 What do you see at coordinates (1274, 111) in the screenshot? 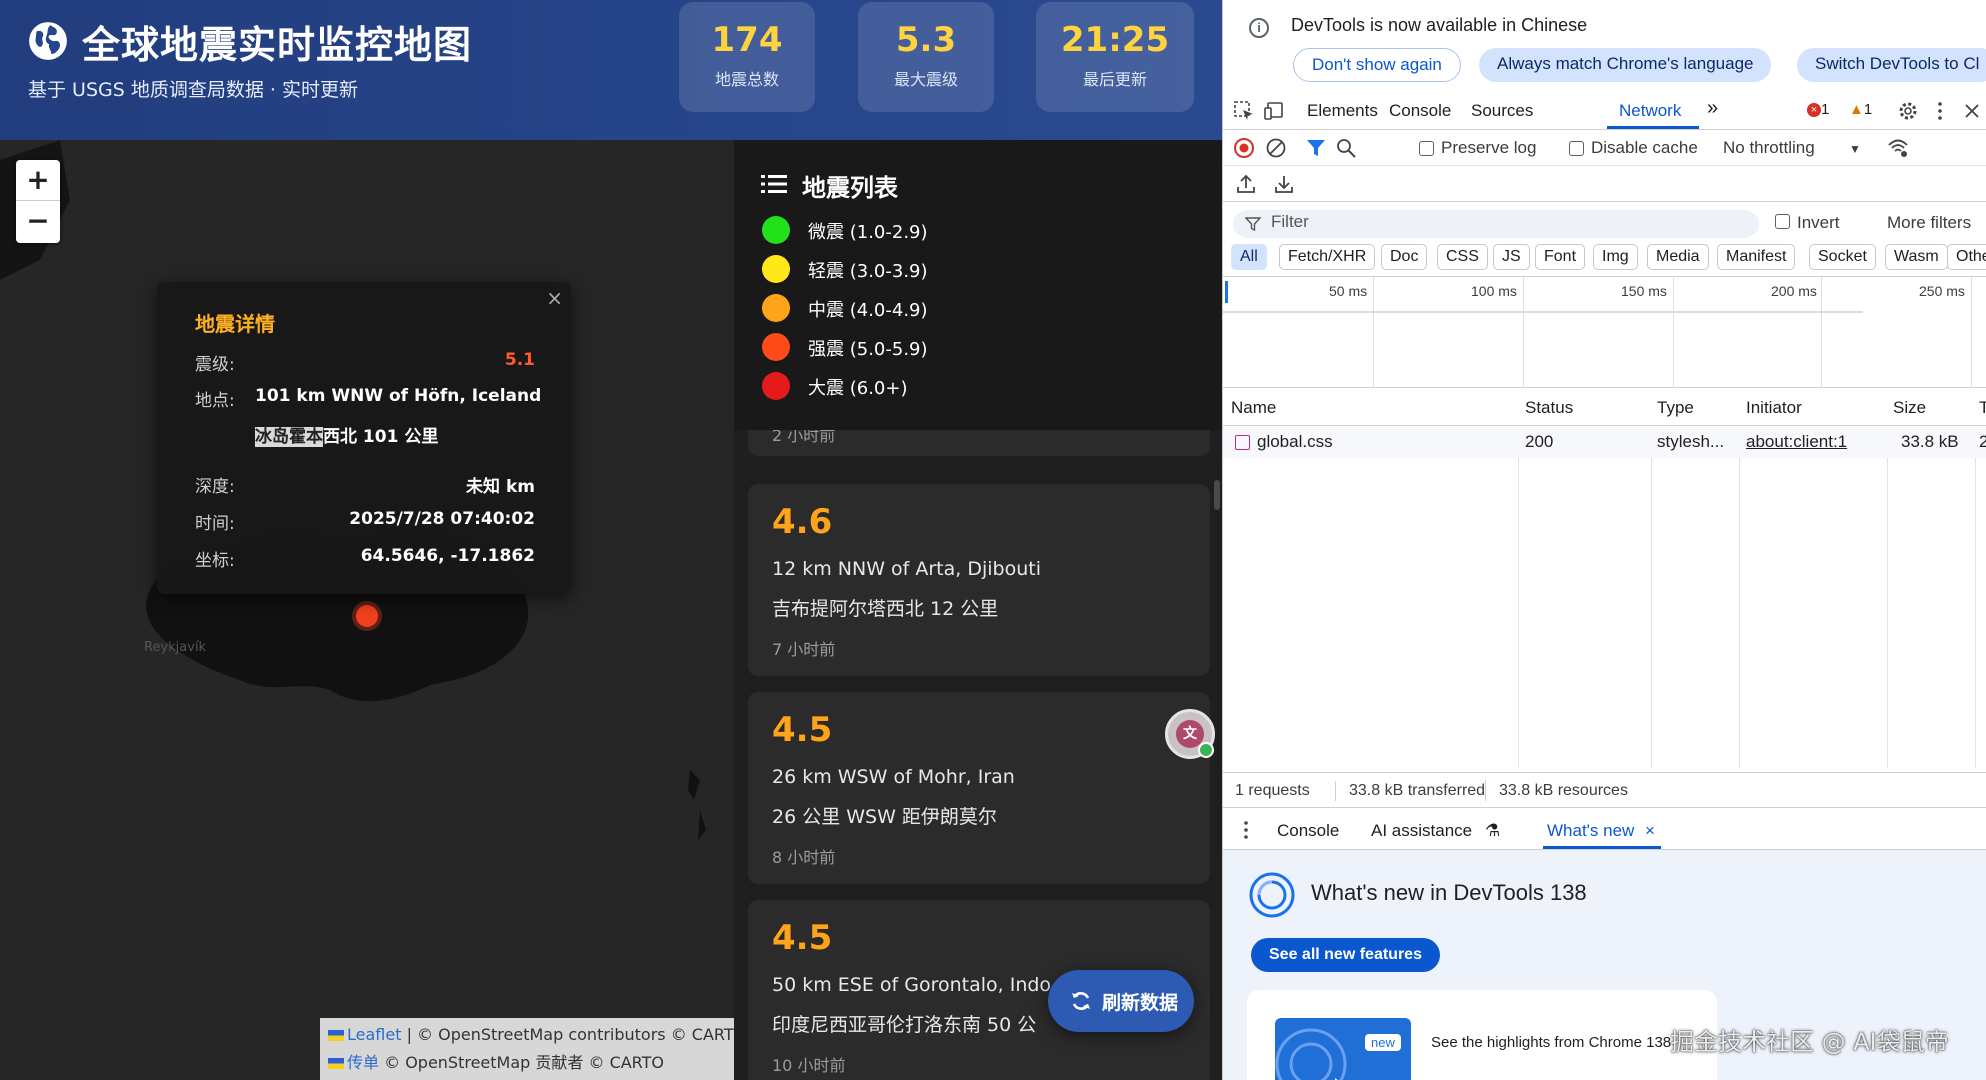
I see `device-toolbar-icon` at bounding box center [1274, 111].